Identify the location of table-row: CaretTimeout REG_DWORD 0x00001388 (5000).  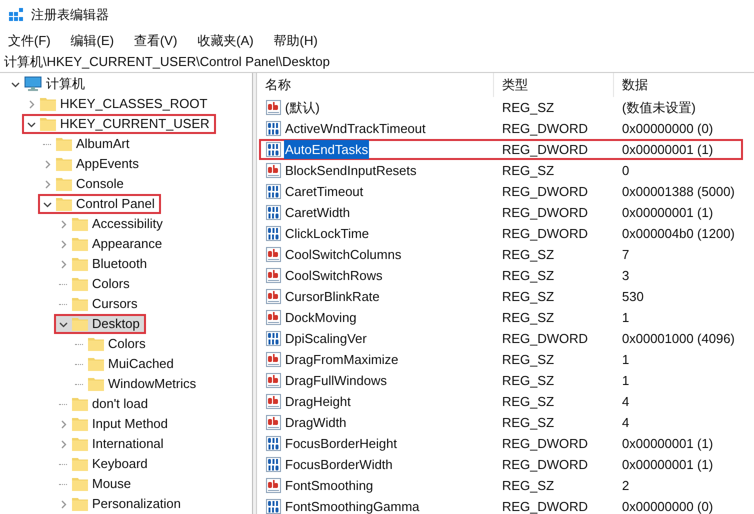
(501, 191).